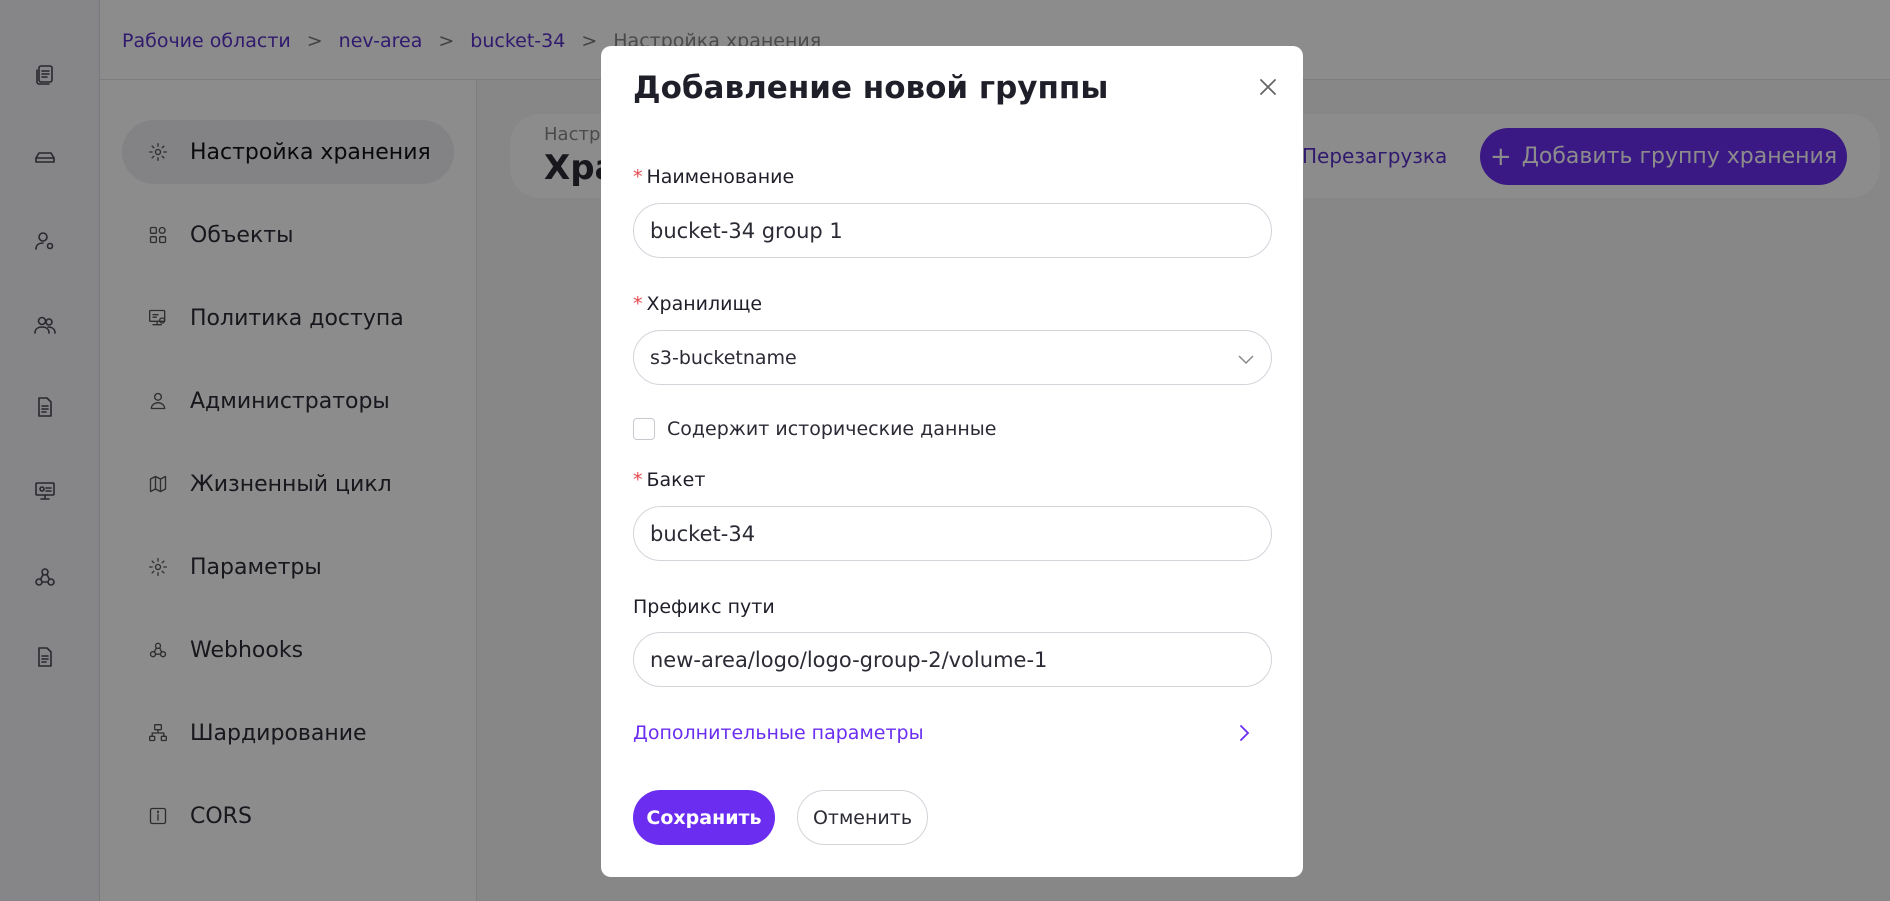 This screenshot has width=1890, height=901. I want to click on name-field-label: * Наименование, so click(713, 177).